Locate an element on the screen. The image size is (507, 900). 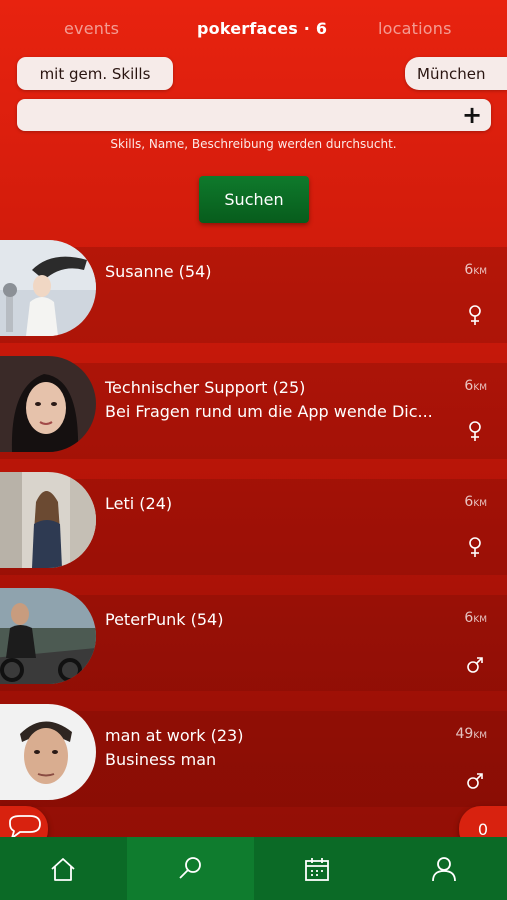
profile-description: Business man is located at coordinates (161, 759).